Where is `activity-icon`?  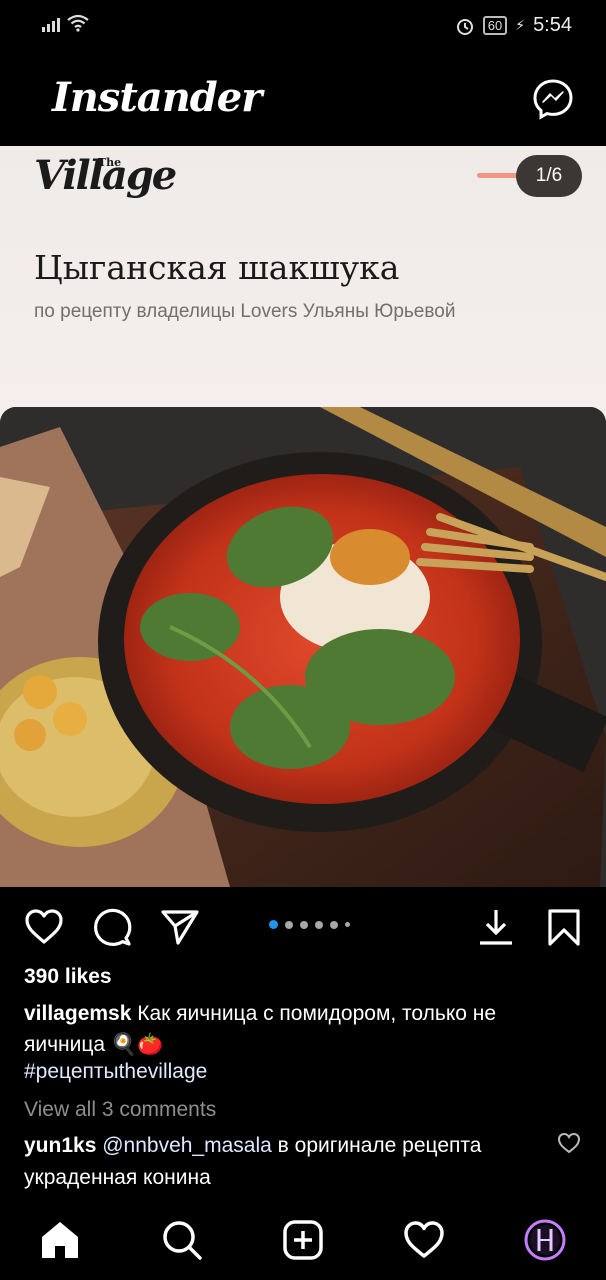 activity-icon is located at coordinates (424, 1240).